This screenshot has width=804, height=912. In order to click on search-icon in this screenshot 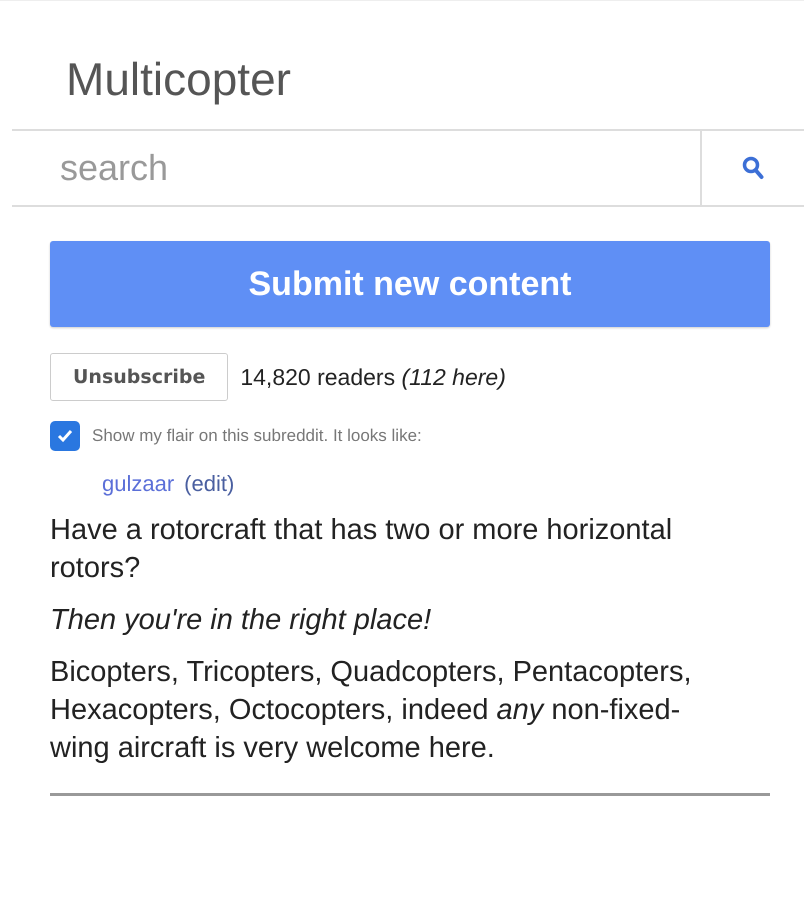, I will do `click(753, 168)`.